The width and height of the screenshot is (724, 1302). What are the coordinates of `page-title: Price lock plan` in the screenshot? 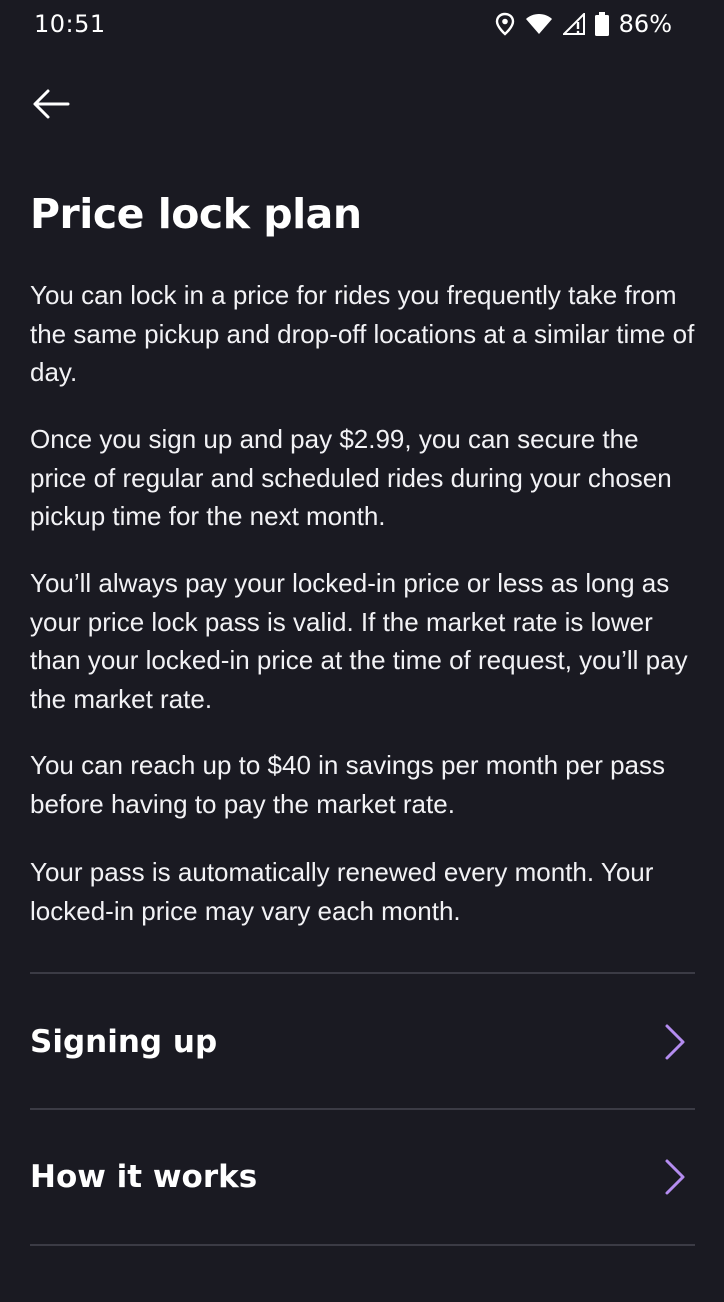 It's located at (196, 214).